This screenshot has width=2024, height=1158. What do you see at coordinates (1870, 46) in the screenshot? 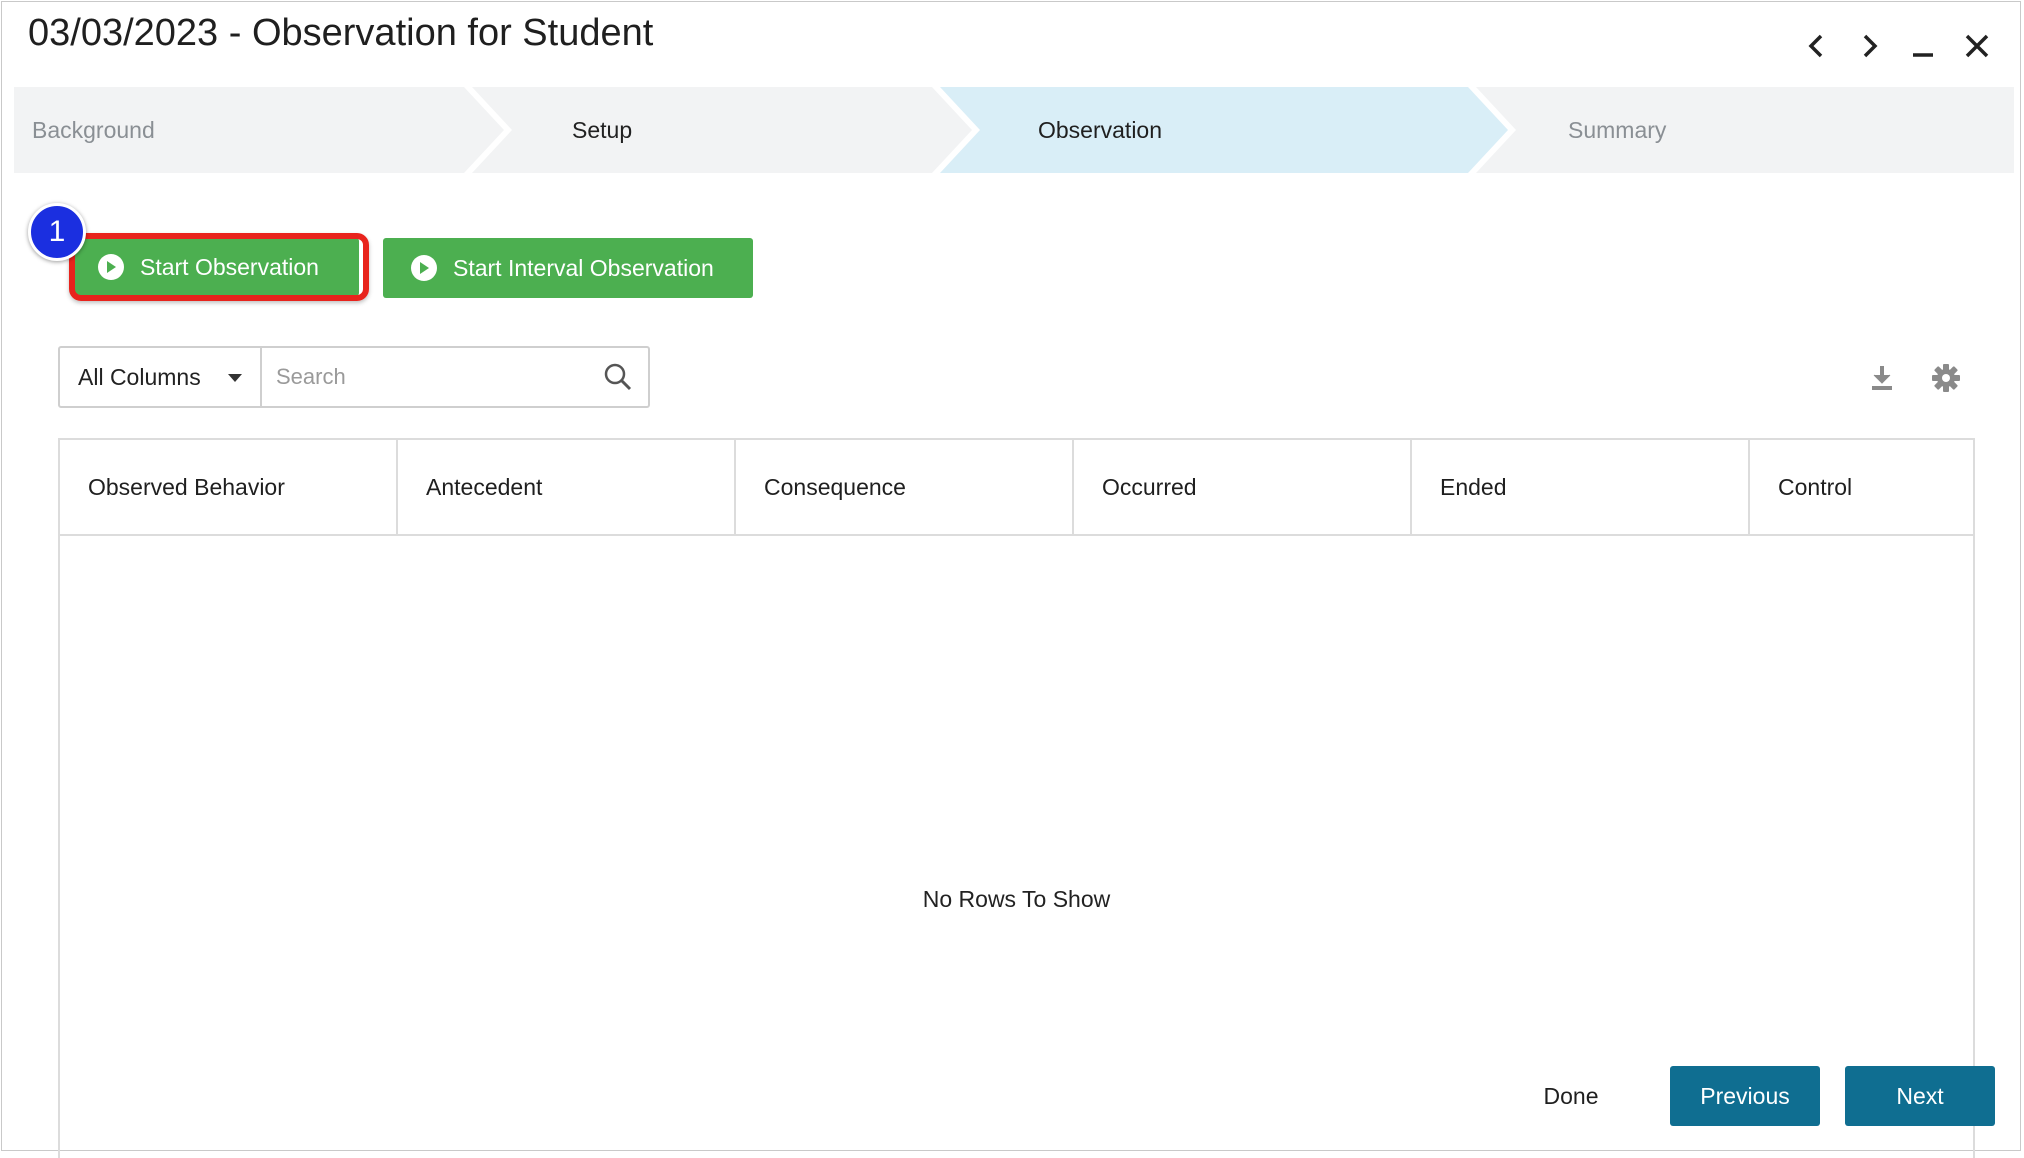
I see `chevron-right-icon` at bounding box center [1870, 46].